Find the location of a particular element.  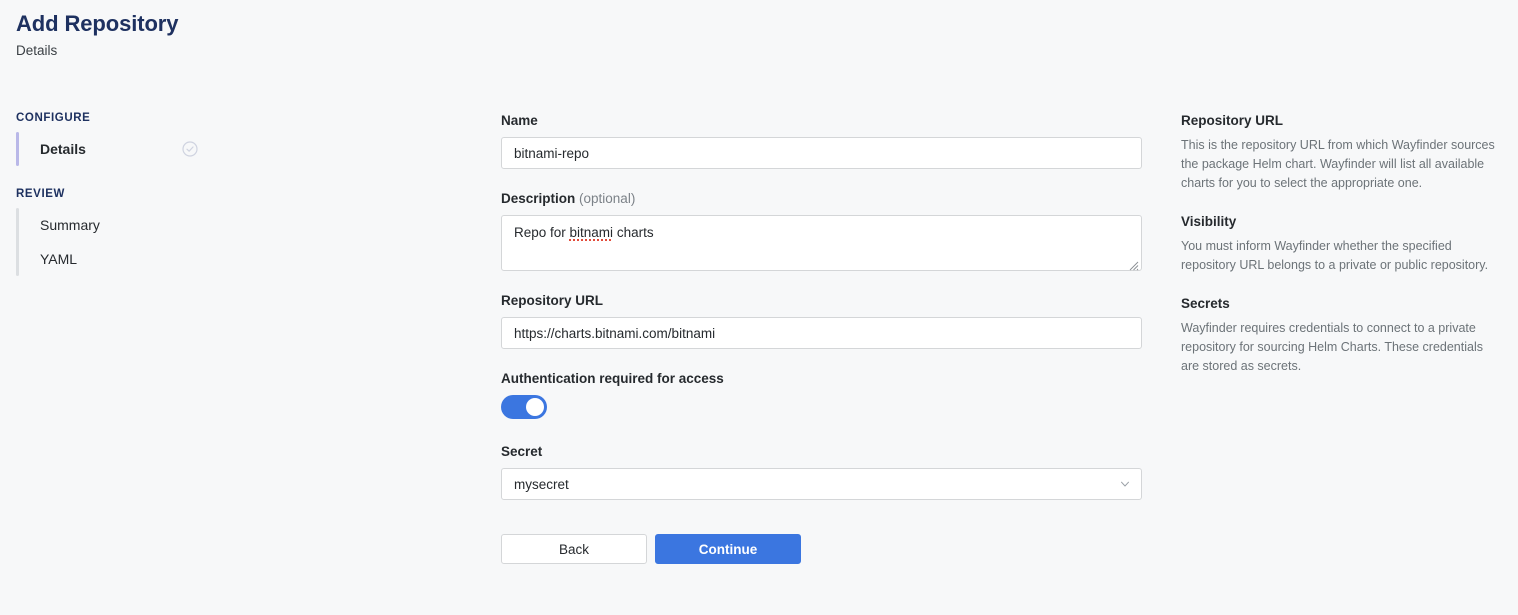

description-textarea-wrap: Repo for bitnami charts is located at coordinates (821, 243).